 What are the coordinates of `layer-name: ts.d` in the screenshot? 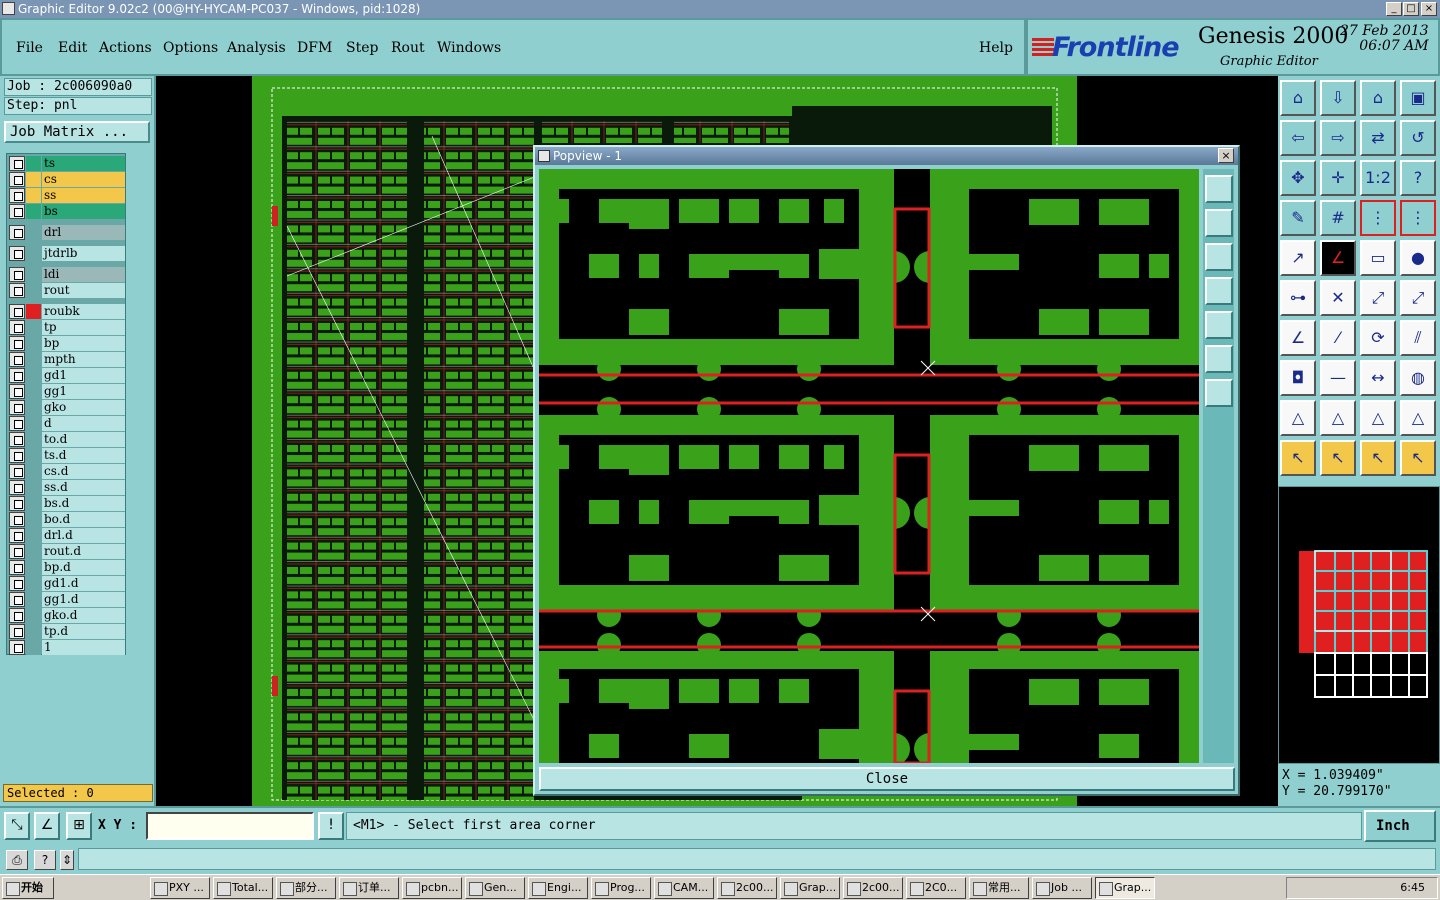 It's located at (83, 455).